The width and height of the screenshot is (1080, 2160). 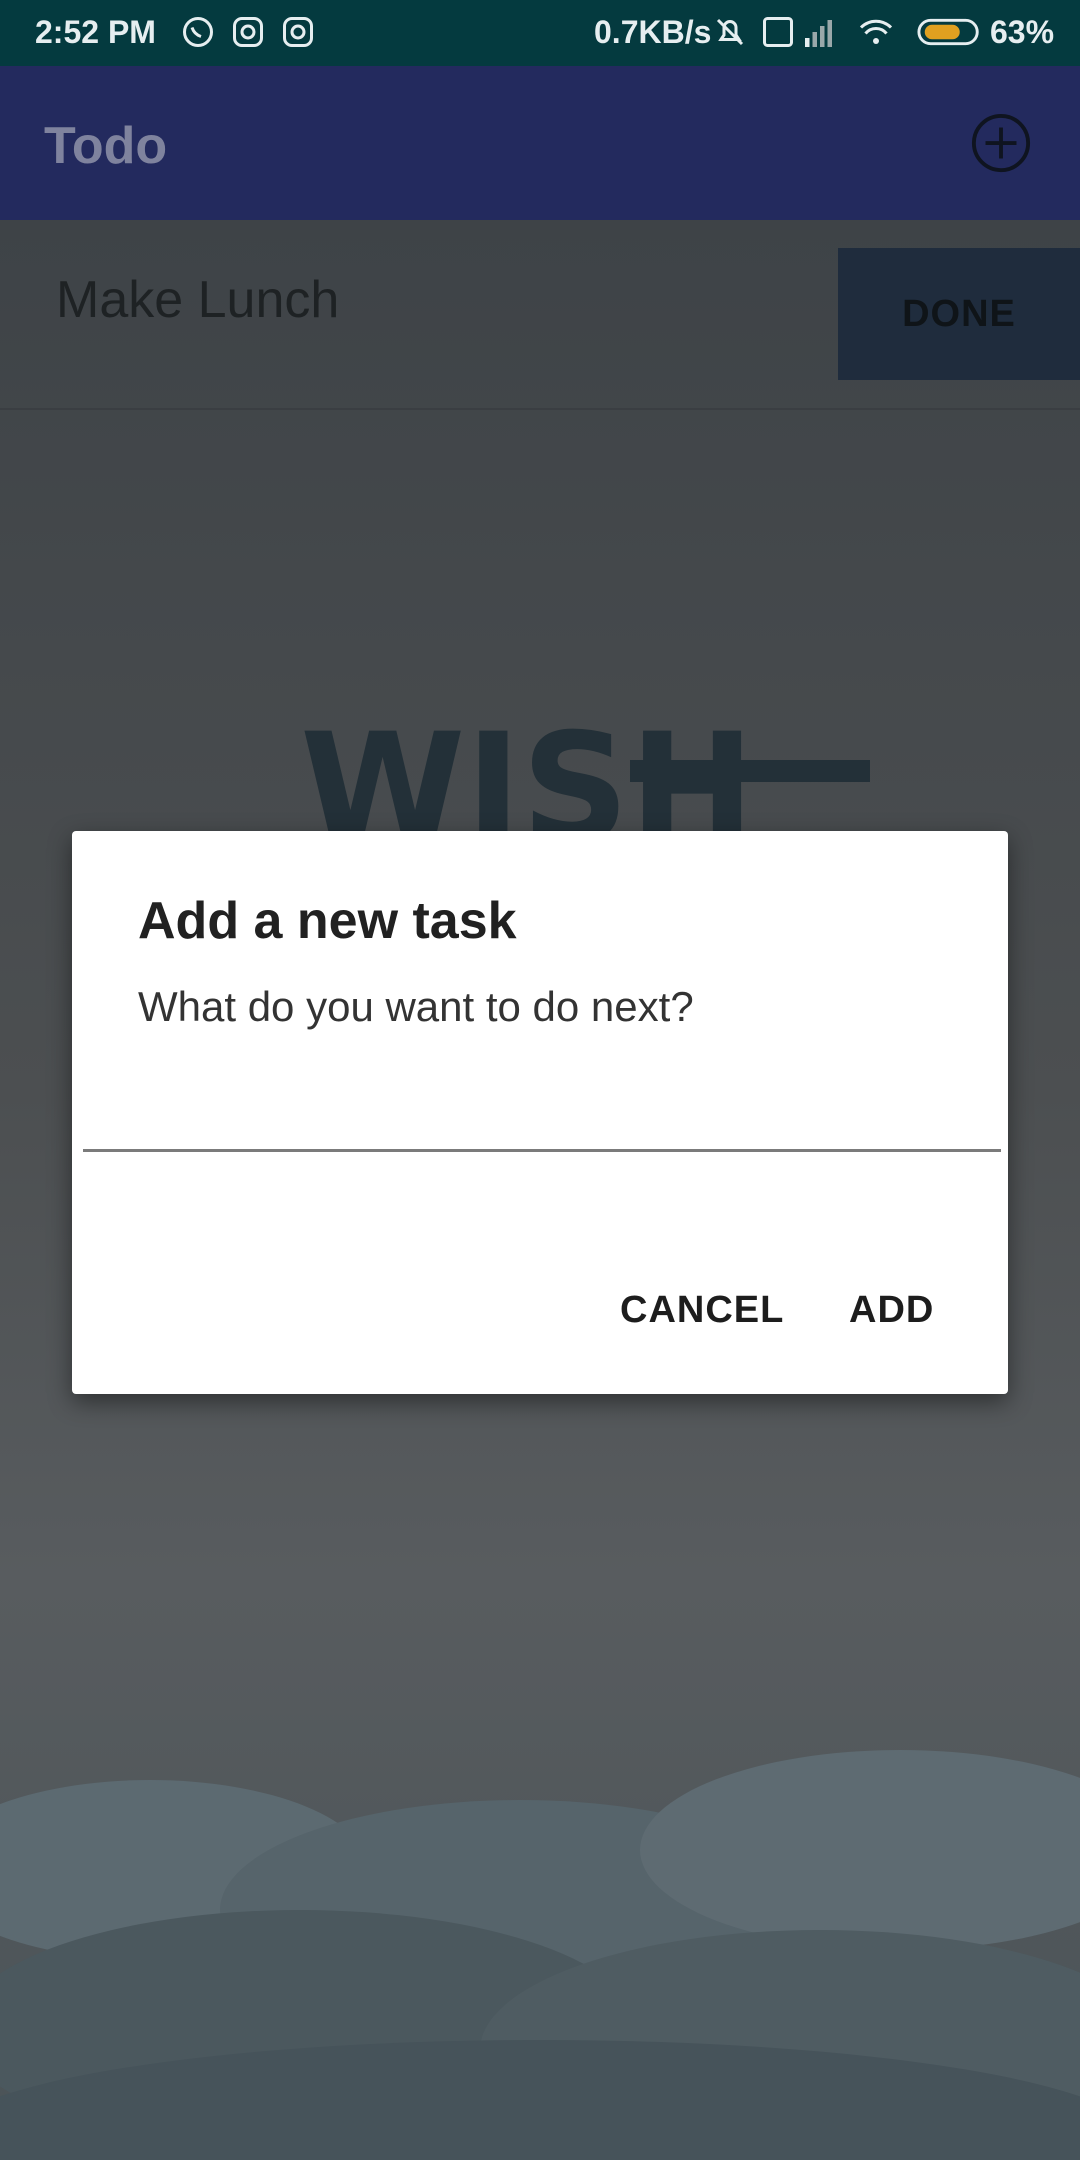 I want to click on list-item: Make Lunch DONE, so click(x=540, y=315).